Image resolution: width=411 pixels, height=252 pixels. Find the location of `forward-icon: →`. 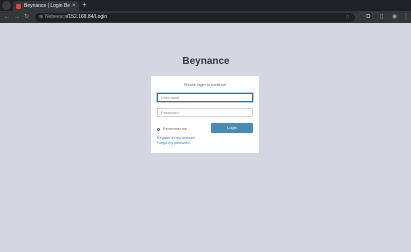

forward-icon: → is located at coordinates (17, 17).